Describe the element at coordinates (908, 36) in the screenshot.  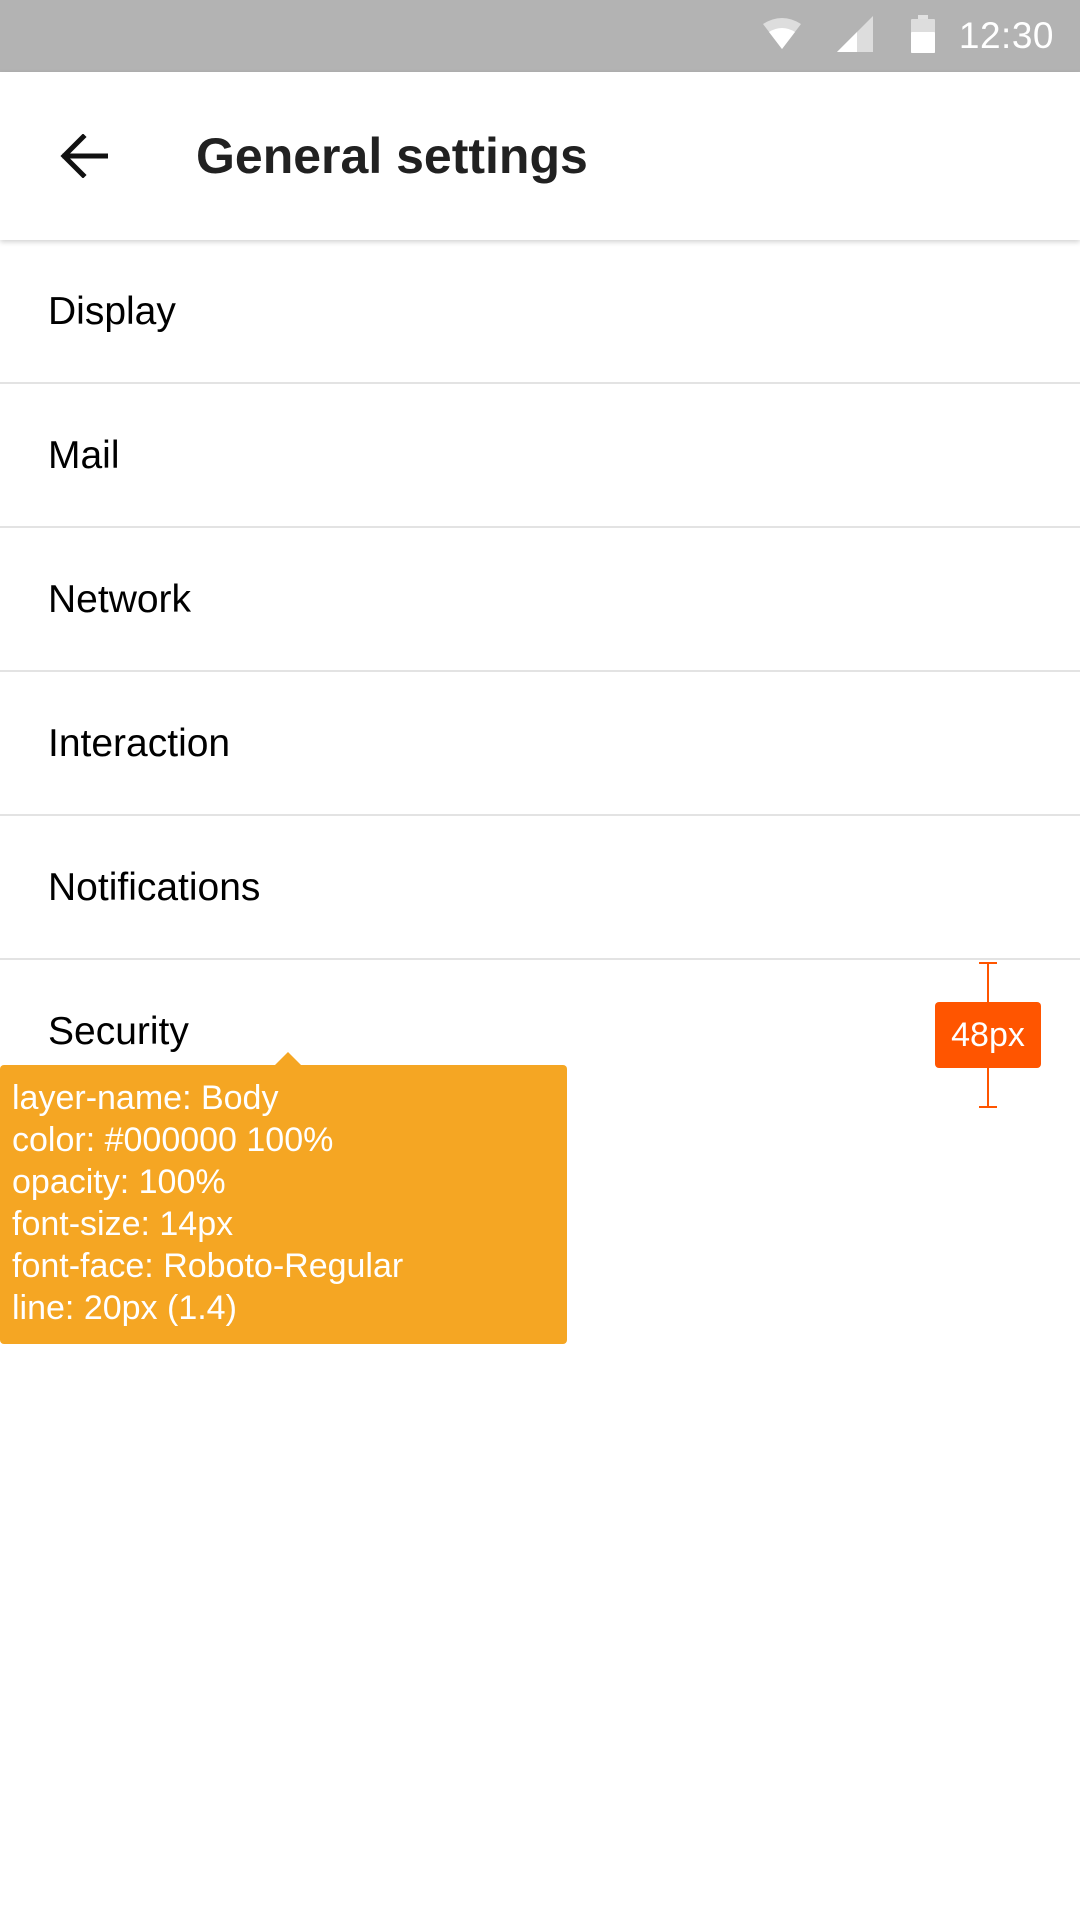
I see `status-icons: 12:30` at that location.